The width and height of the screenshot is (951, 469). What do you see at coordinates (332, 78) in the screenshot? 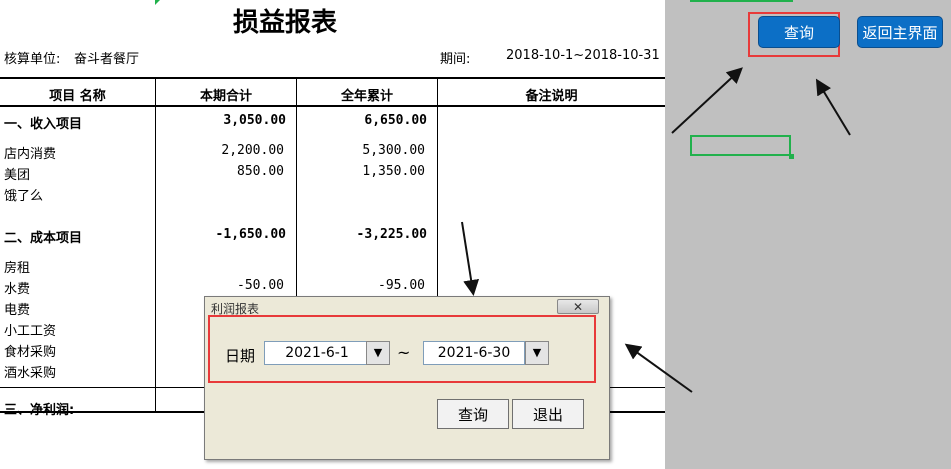
I see `table-top-border` at bounding box center [332, 78].